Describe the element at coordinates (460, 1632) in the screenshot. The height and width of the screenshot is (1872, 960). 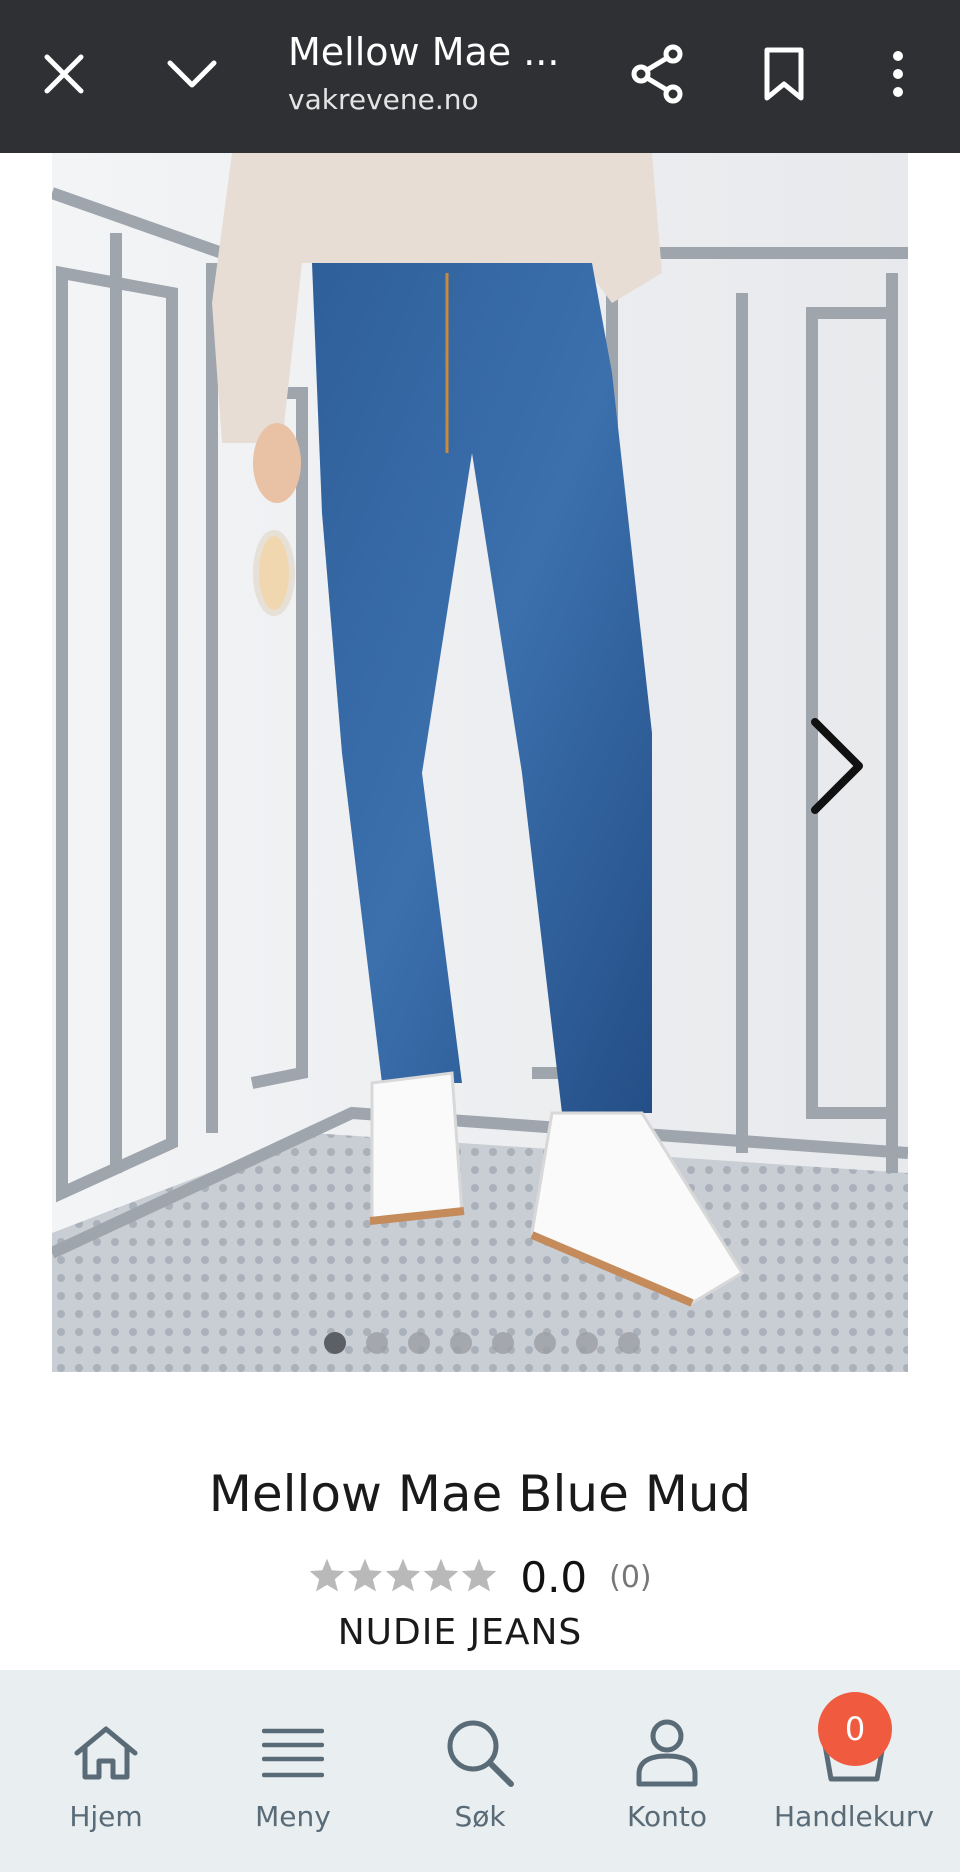
I see `product-brand: NUDIE JEANS` at that location.